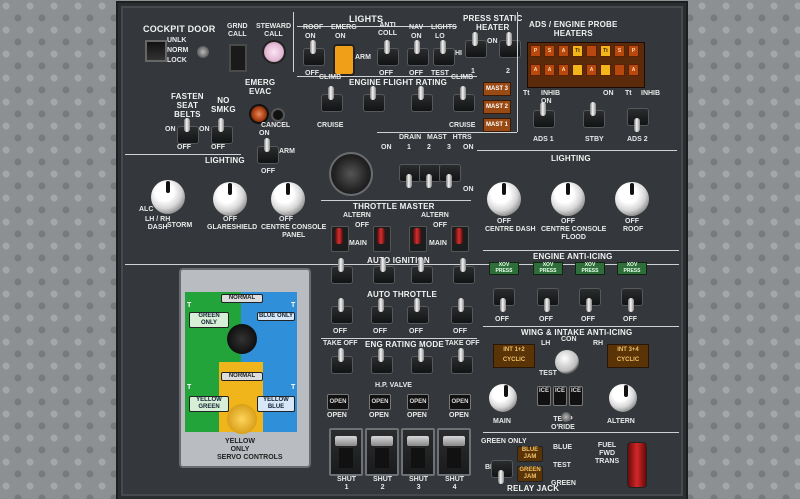 This screenshot has width=800, height=499. What do you see at coordinates (430, 172) in the screenshot?
I see `drain-mast-htr-2-switch` at bounding box center [430, 172].